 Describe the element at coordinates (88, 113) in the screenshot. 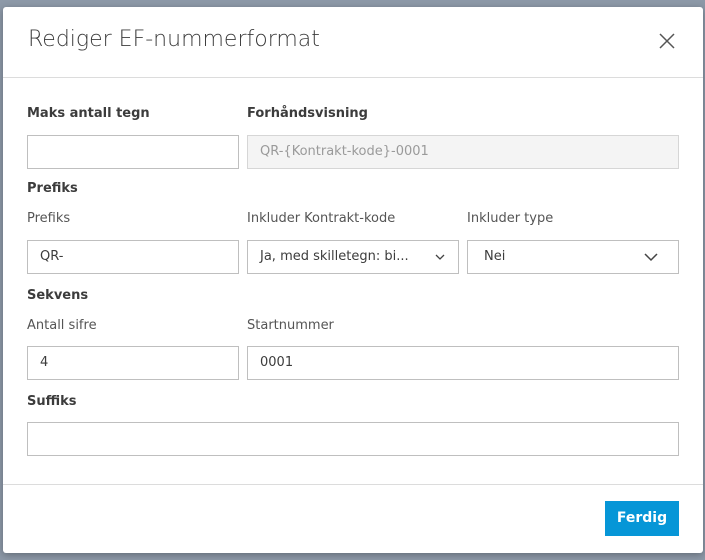

I see `max-chars-label: Maks antall tegn` at that location.